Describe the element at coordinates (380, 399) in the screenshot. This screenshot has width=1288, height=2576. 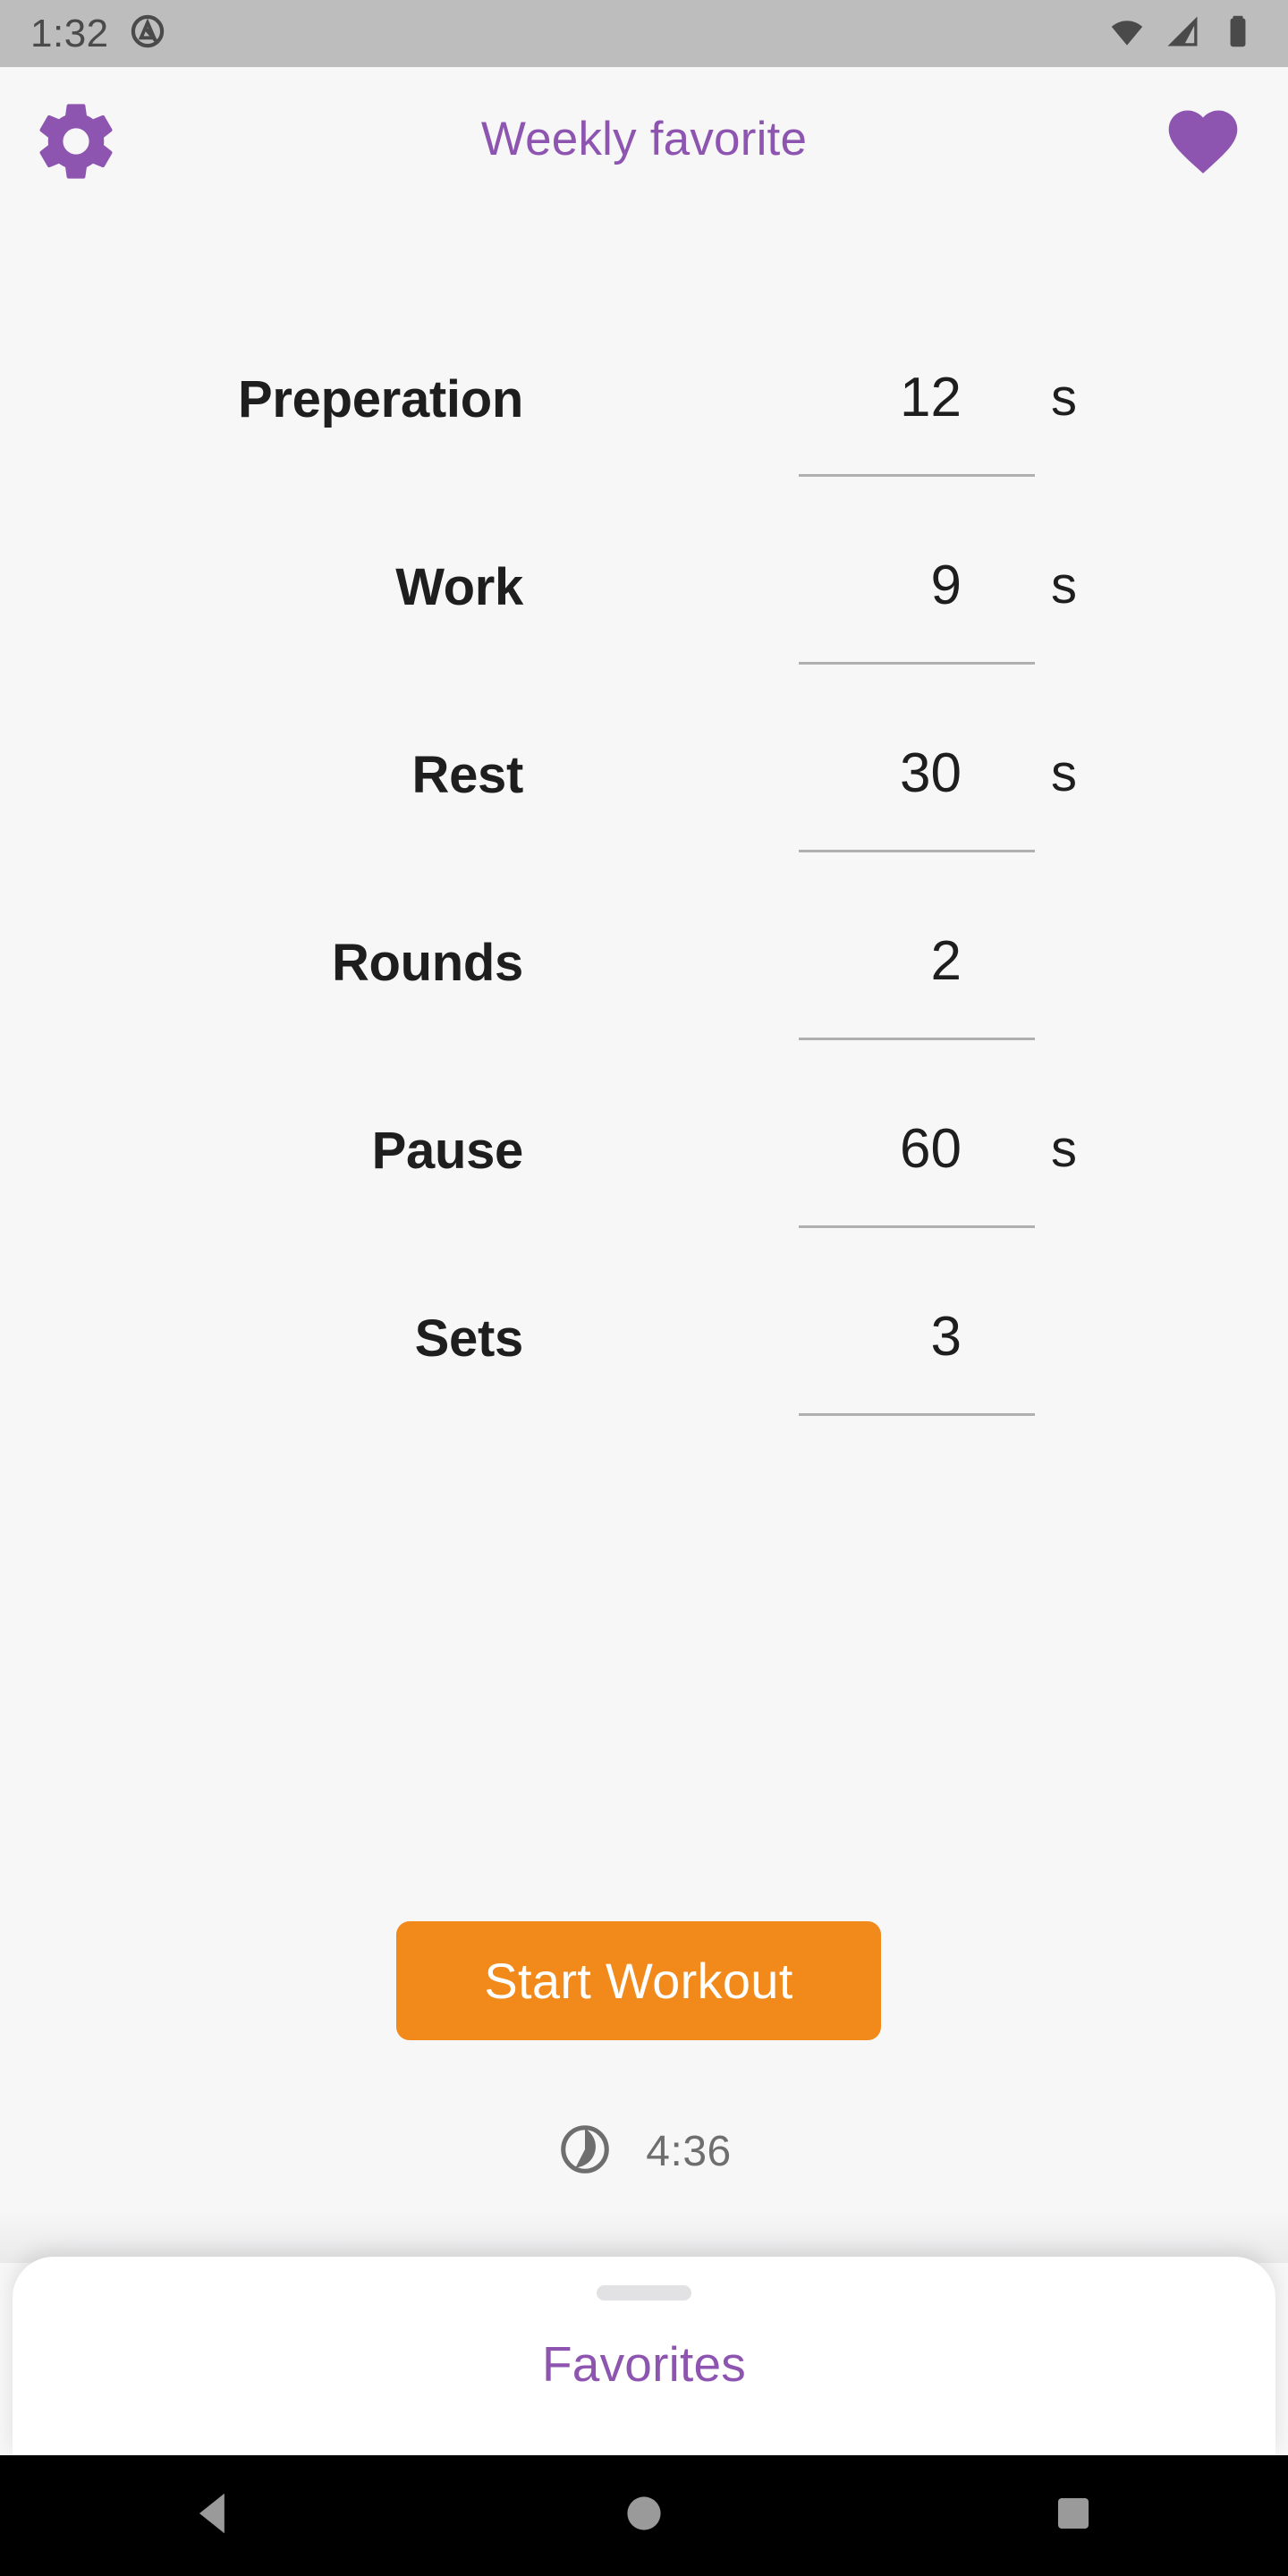
I see `row-label: Preperation` at that location.